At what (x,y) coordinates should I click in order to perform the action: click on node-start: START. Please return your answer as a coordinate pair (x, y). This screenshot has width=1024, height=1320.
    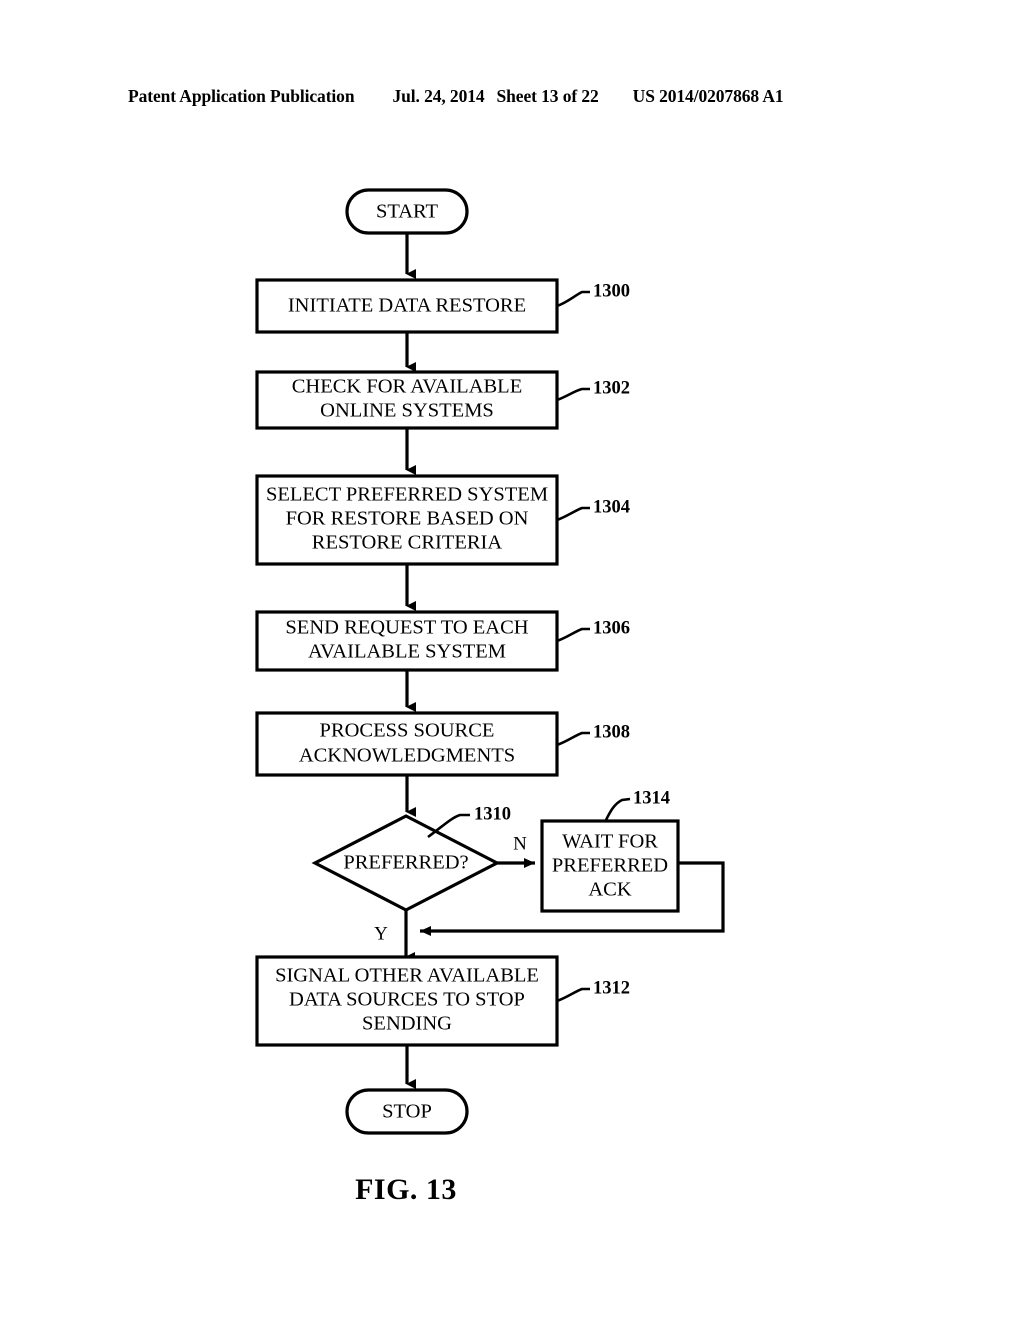
    Looking at the image, I should click on (407, 211).